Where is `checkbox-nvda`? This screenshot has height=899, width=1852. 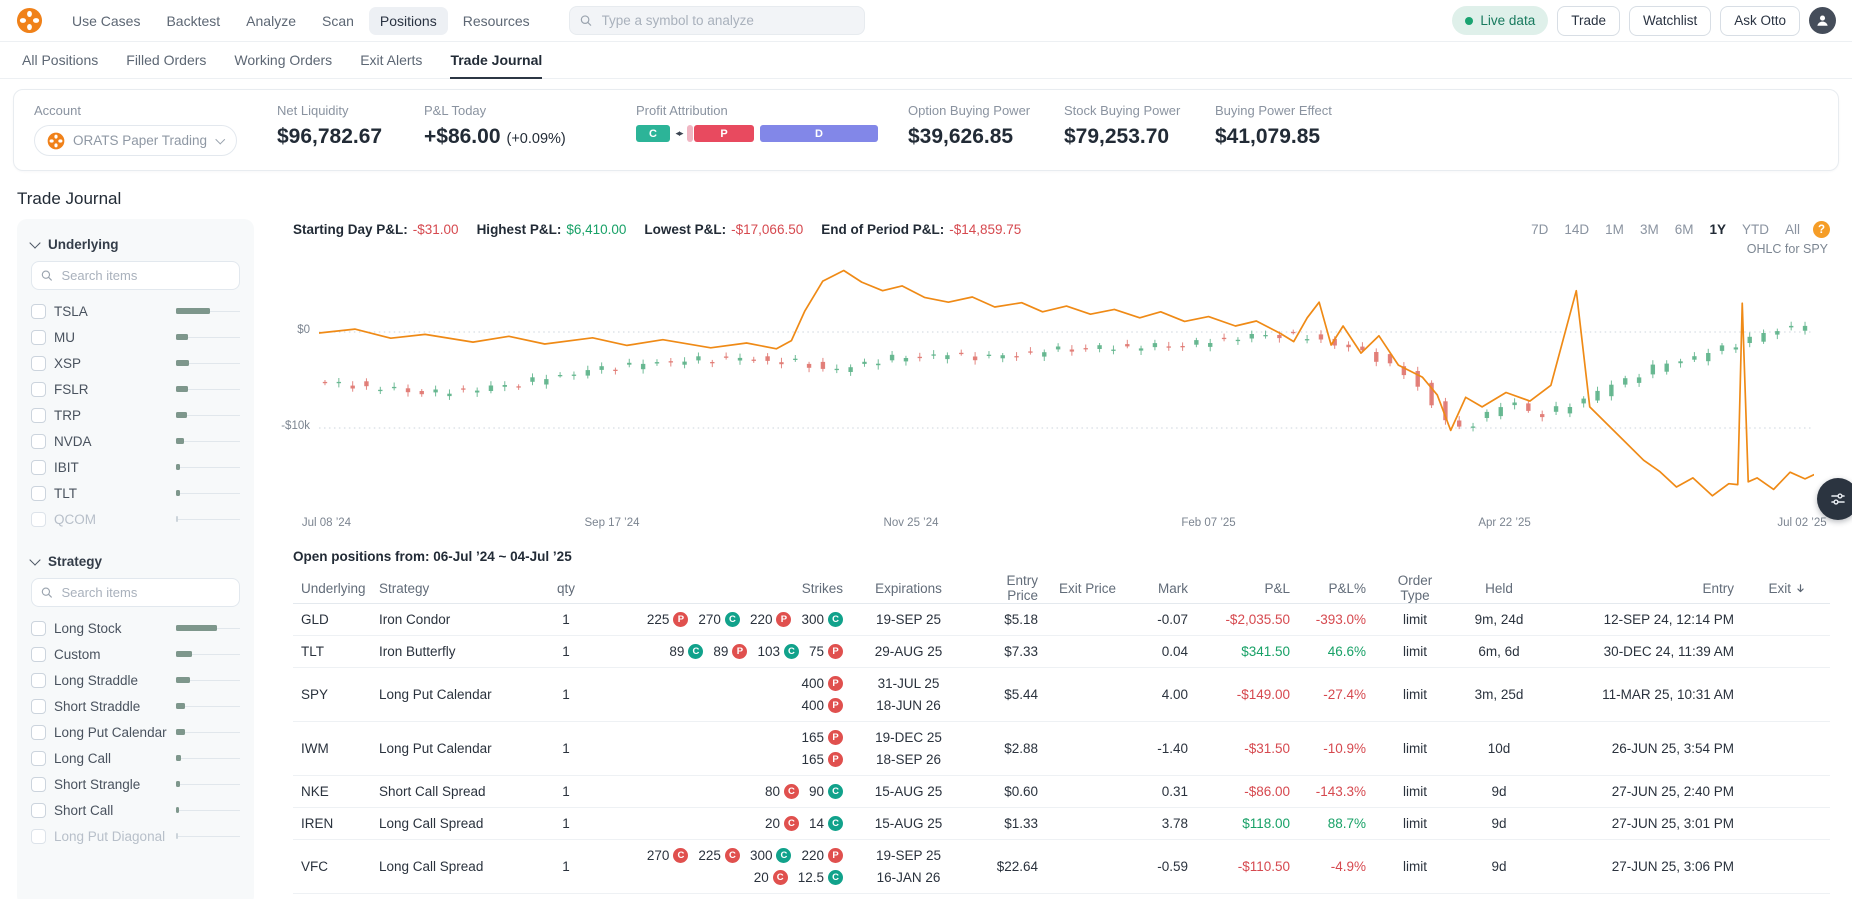
checkbox-nvda is located at coordinates (38, 441).